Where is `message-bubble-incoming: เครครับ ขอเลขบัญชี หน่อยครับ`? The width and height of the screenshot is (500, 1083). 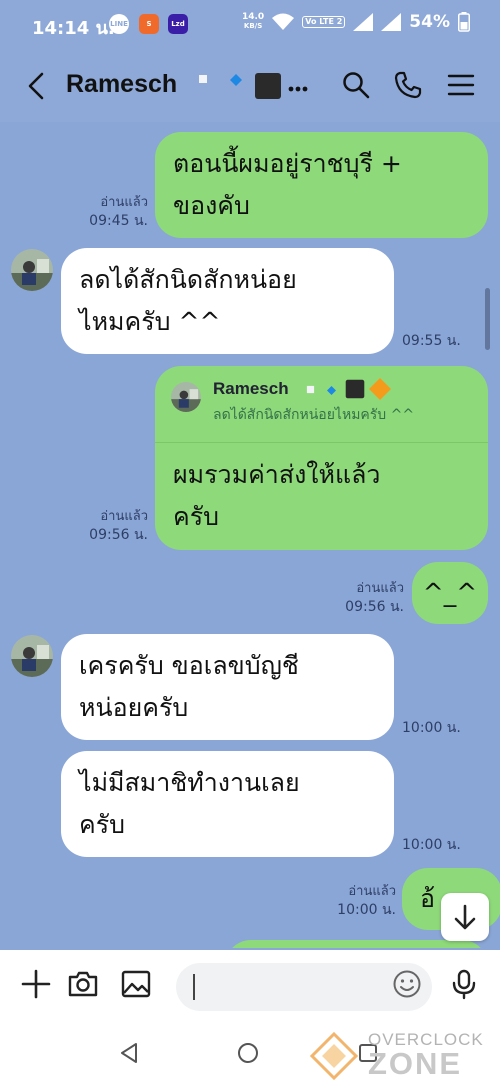 message-bubble-incoming: เครครับ ขอเลขบัญชี หน่อยครับ is located at coordinates (227, 687).